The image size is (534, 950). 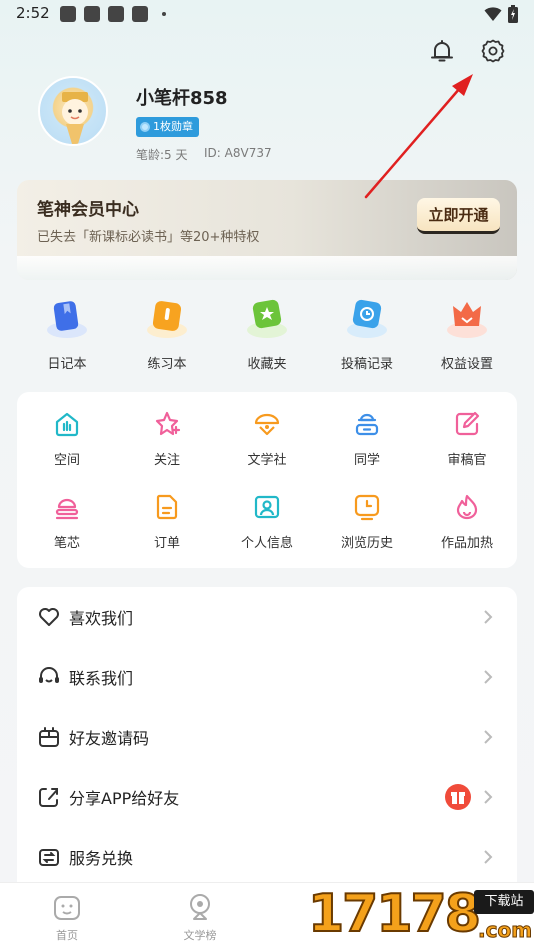 I want to click on practice-book-icon, so click(x=167, y=319).